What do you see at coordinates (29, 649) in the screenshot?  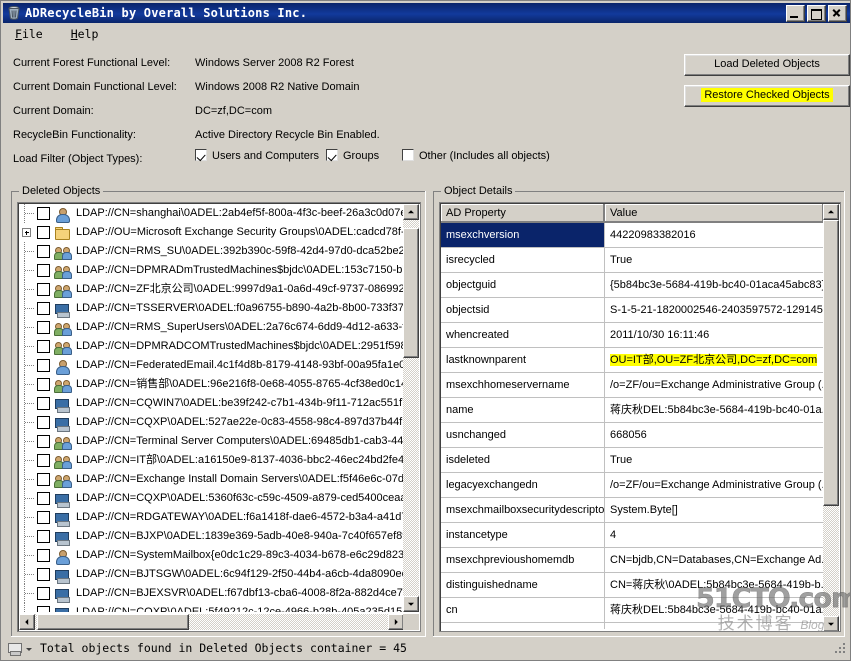 I see `chevron-down-icon` at bounding box center [29, 649].